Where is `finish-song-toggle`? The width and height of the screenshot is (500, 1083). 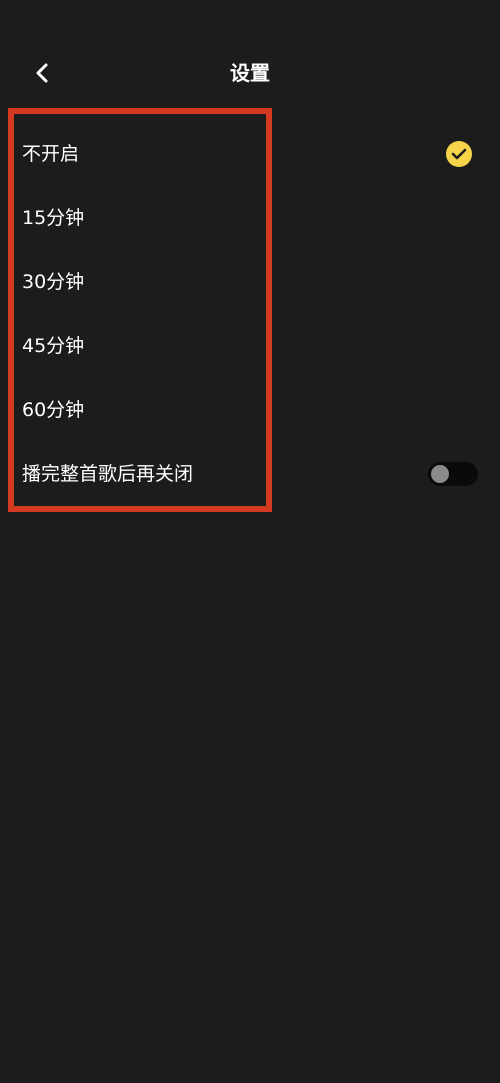
finish-song-toggle is located at coordinates (453, 474).